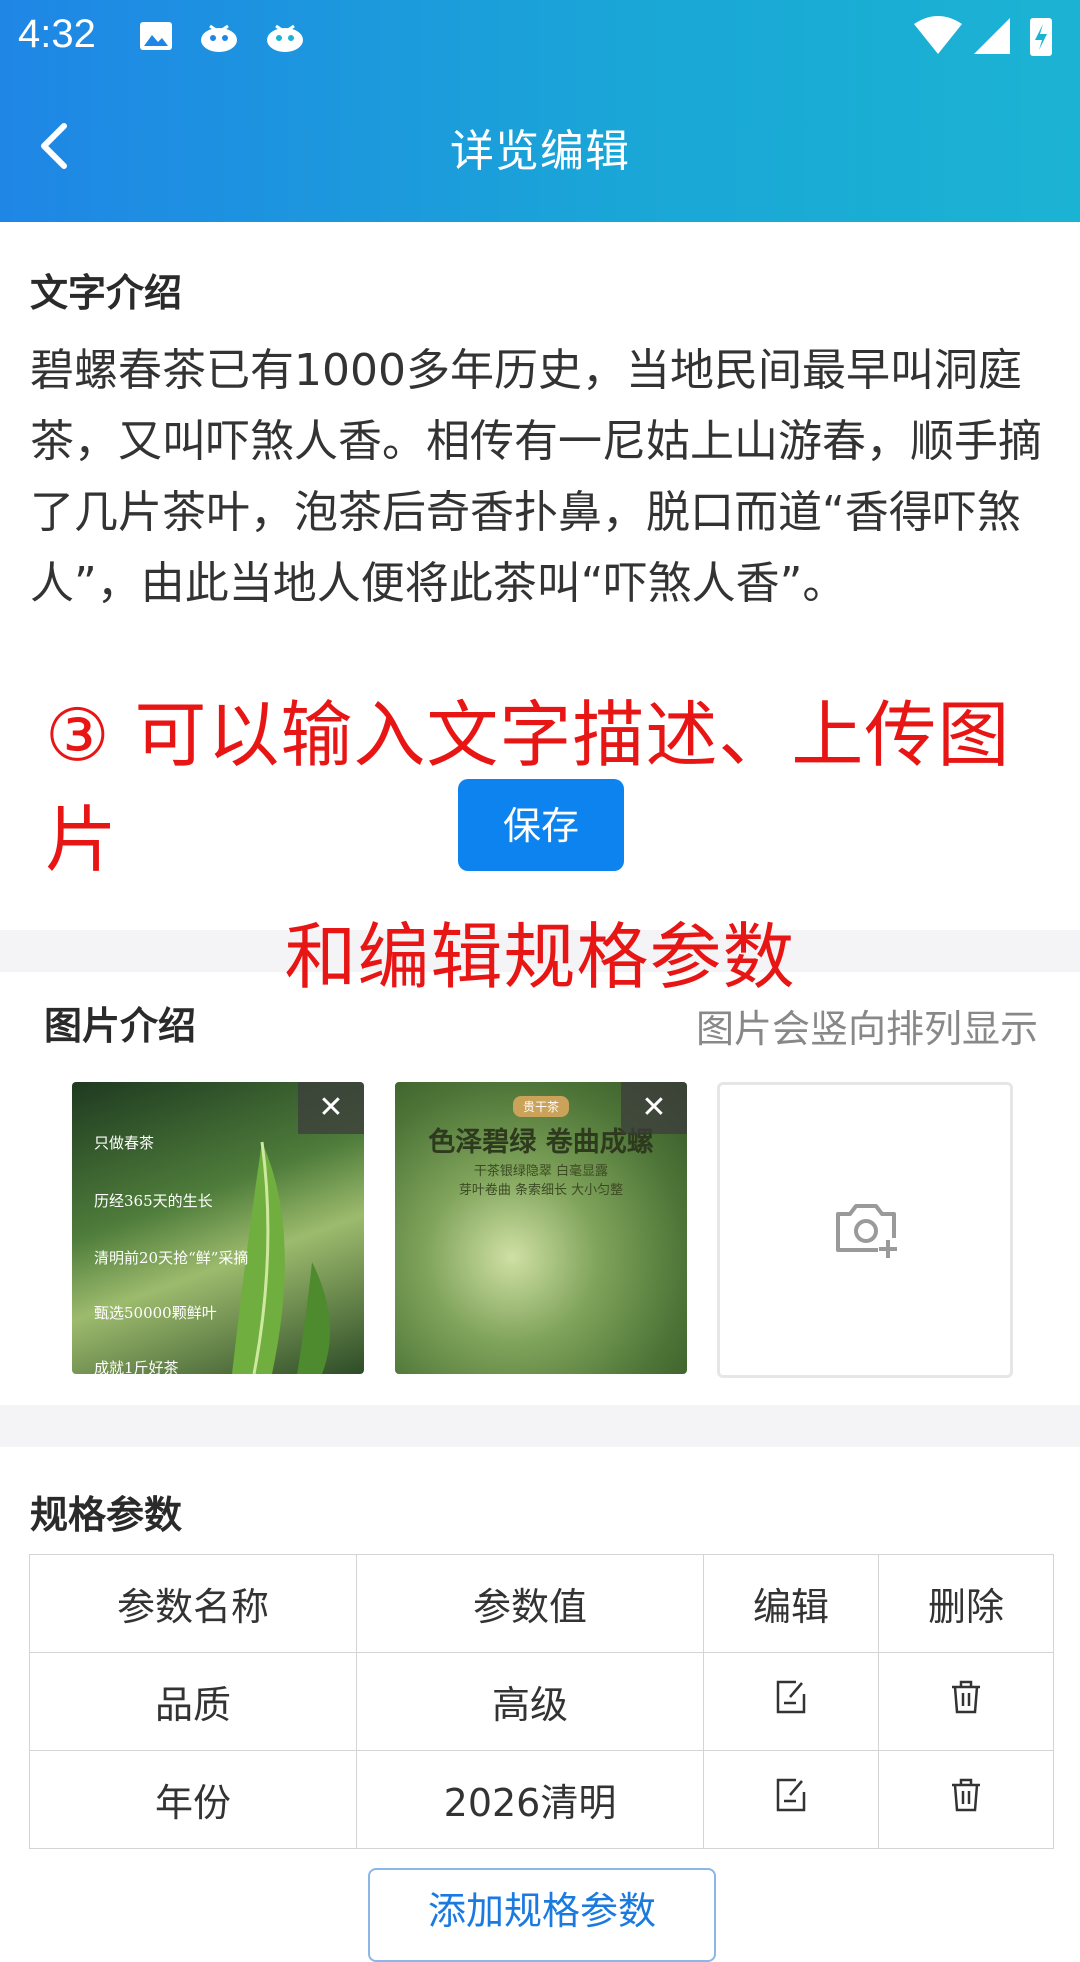 The image size is (1080, 1962). I want to click on spec-table: 参数名称 参数值 编辑 删除 品质 高级 年份 2026清明, so click(541, 1701).